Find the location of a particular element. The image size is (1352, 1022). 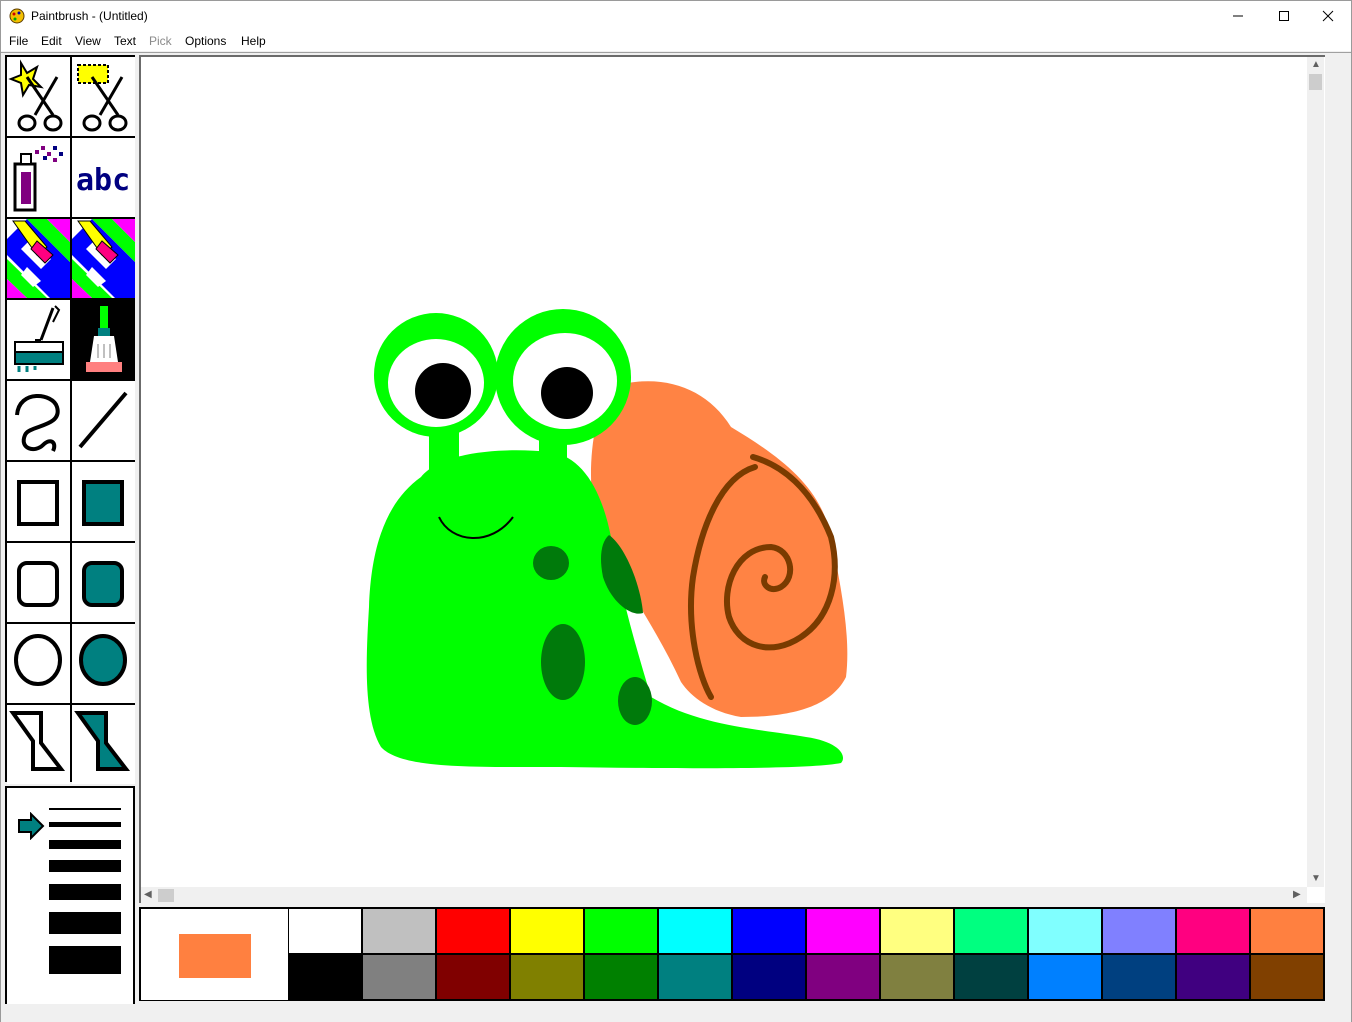

menu-help: Help is located at coordinates (253, 41).